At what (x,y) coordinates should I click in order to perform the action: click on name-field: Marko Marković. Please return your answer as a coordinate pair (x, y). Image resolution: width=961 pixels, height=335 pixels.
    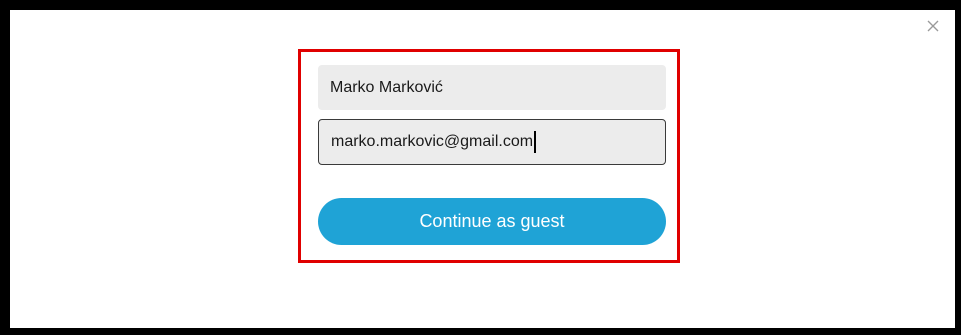
    Looking at the image, I should click on (492, 87).